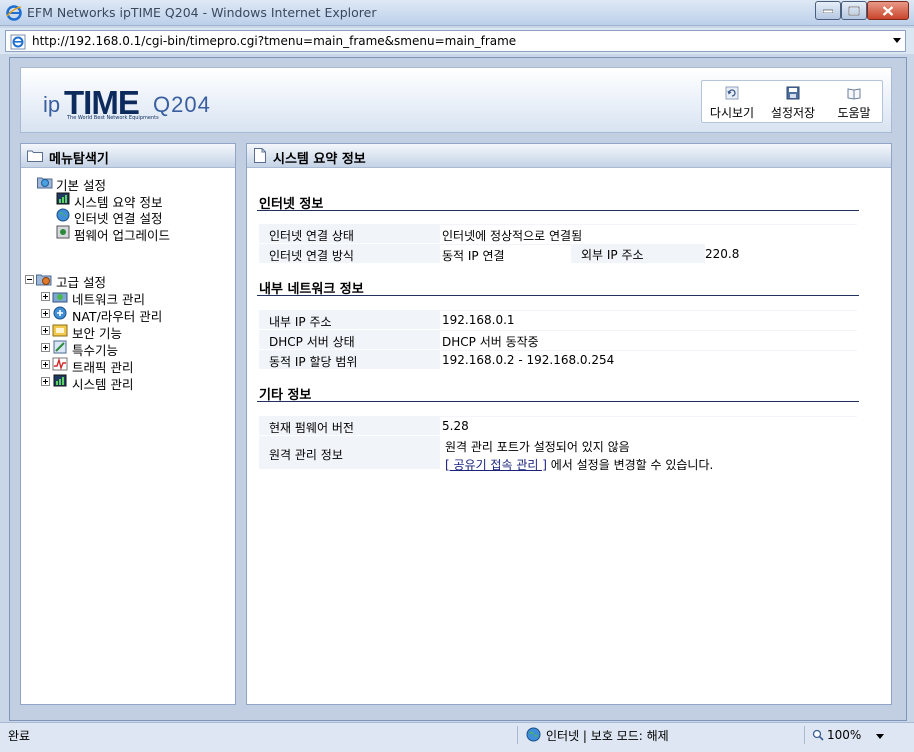 This screenshot has width=914, height=752. What do you see at coordinates (63, 198) in the screenshot?
I see `monitor-chart-icon` at bounding box center [63, 198].